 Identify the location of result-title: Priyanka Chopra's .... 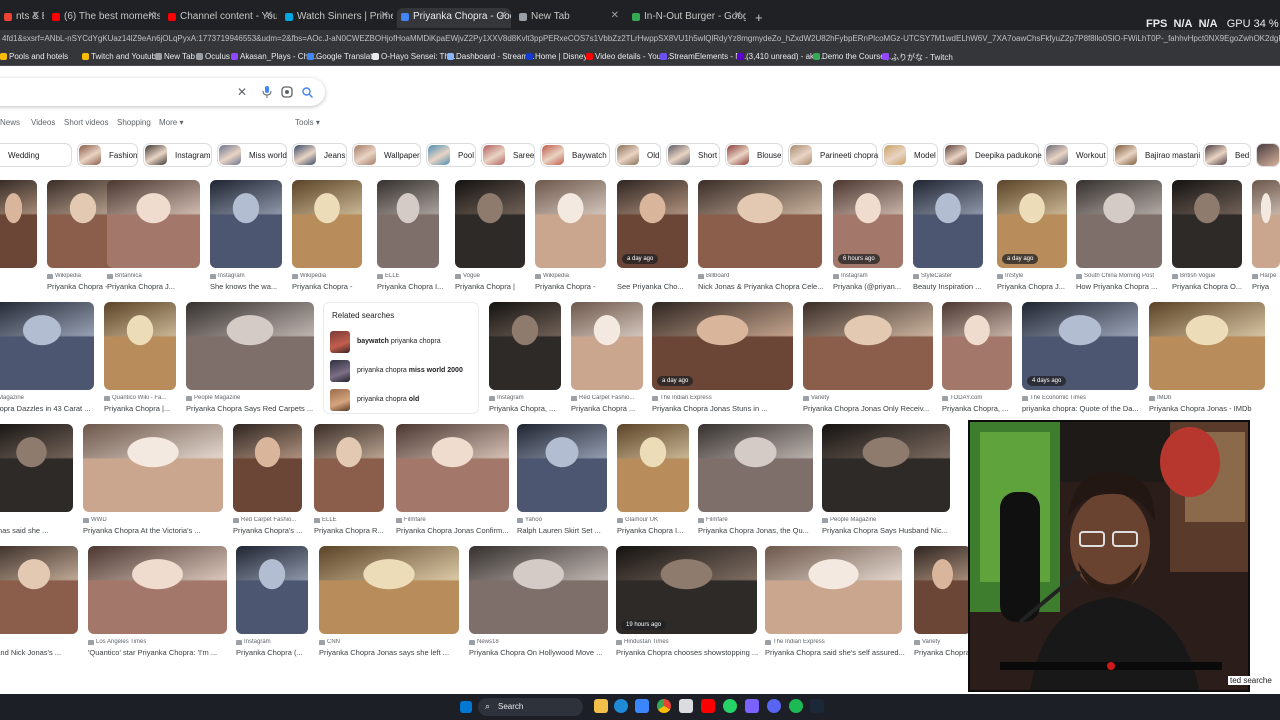
(270, 530).